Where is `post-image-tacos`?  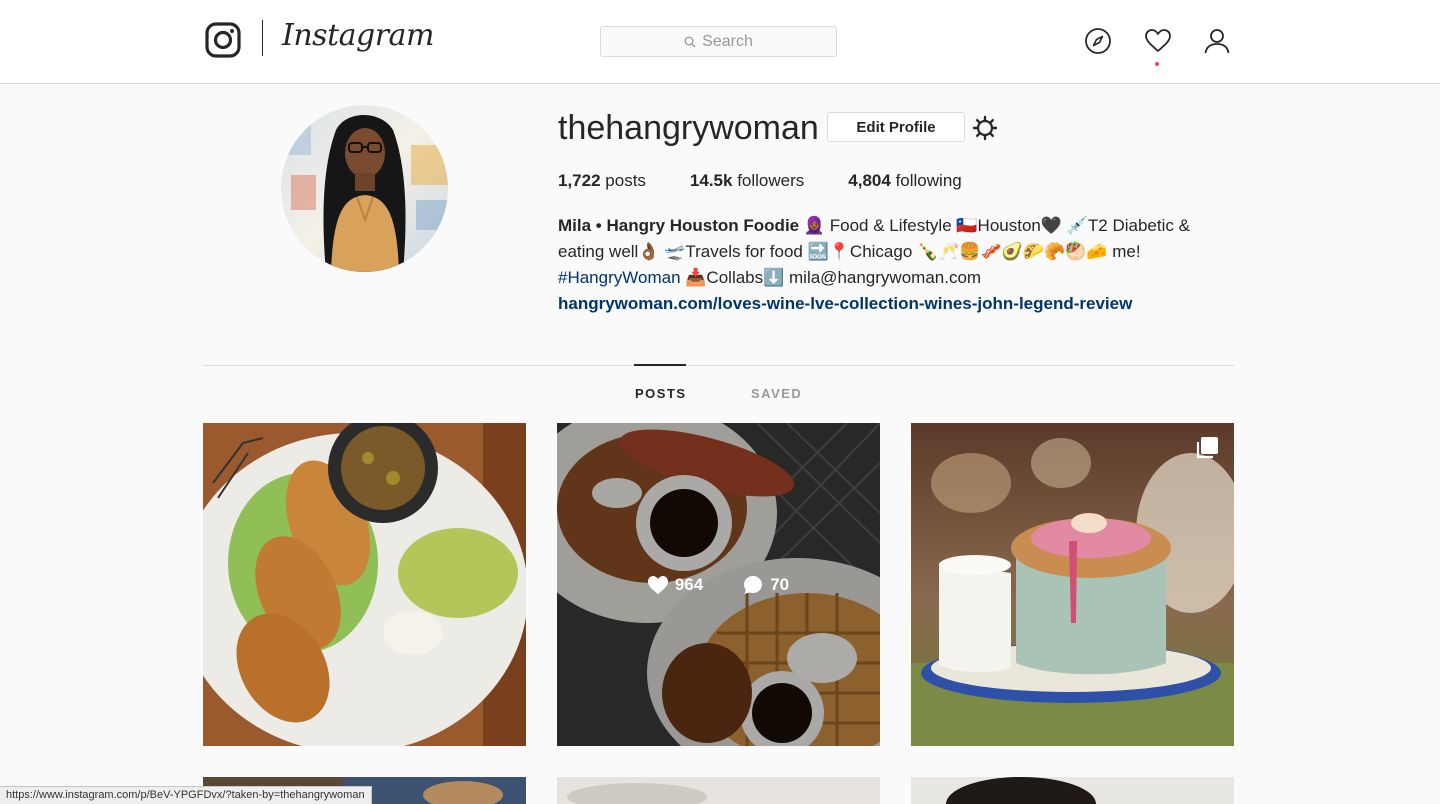
post-image-tacos is located at coordinates (364, 584).